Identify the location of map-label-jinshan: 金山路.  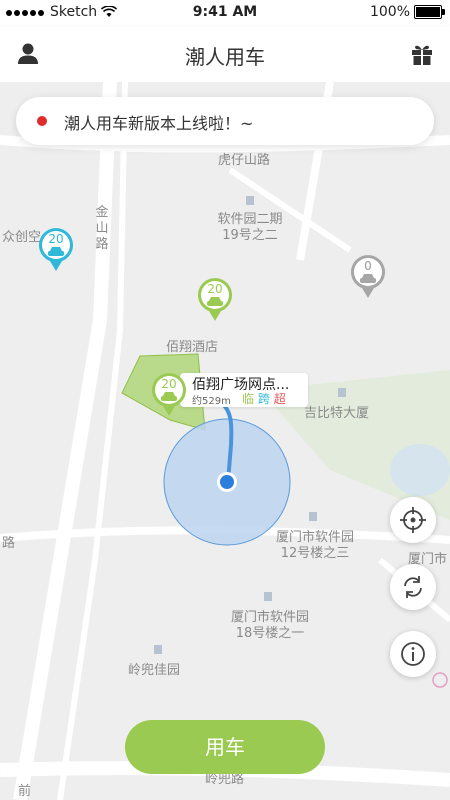
(102, 228).